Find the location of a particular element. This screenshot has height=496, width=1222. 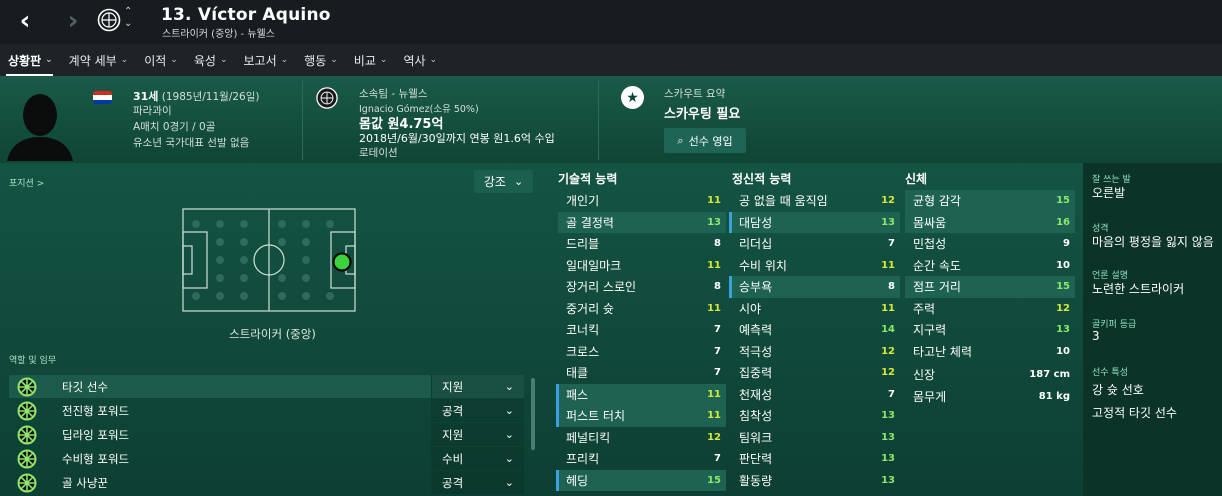

trait-item: 강 슛 선호 is located at coordinates (1118, 390).